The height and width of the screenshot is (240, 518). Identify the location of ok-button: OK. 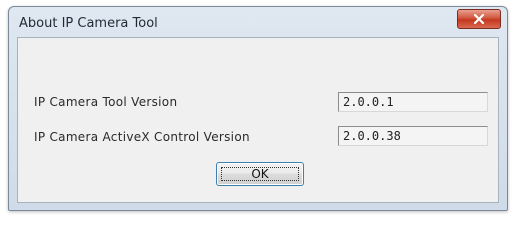
(260, 174).